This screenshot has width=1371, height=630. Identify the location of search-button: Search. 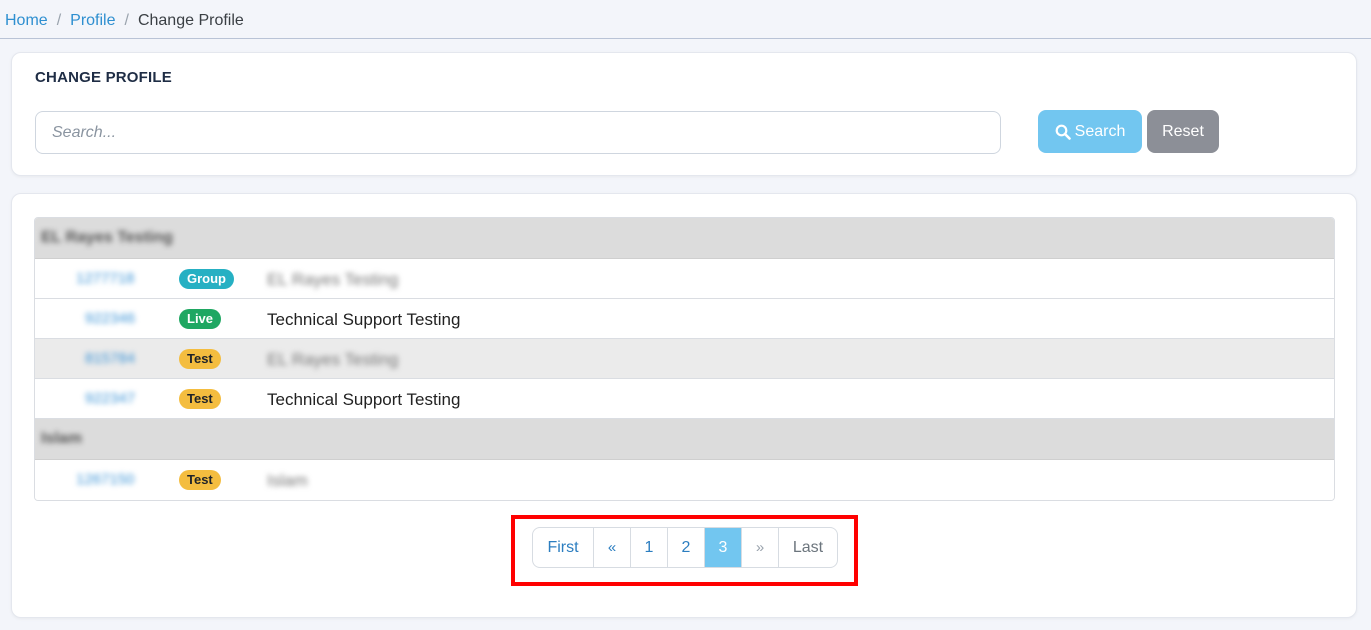
(1090, 131).